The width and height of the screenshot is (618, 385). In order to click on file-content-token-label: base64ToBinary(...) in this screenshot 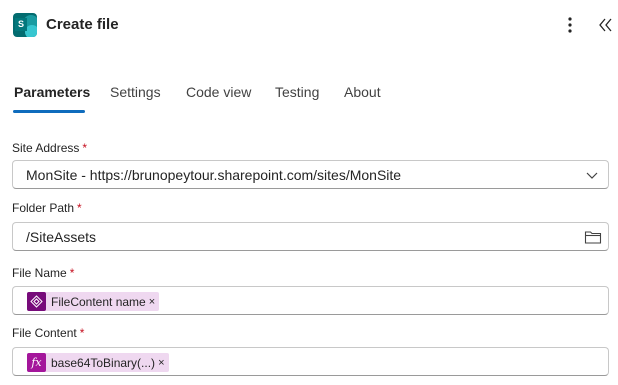, I will do `click(103, 362)`.